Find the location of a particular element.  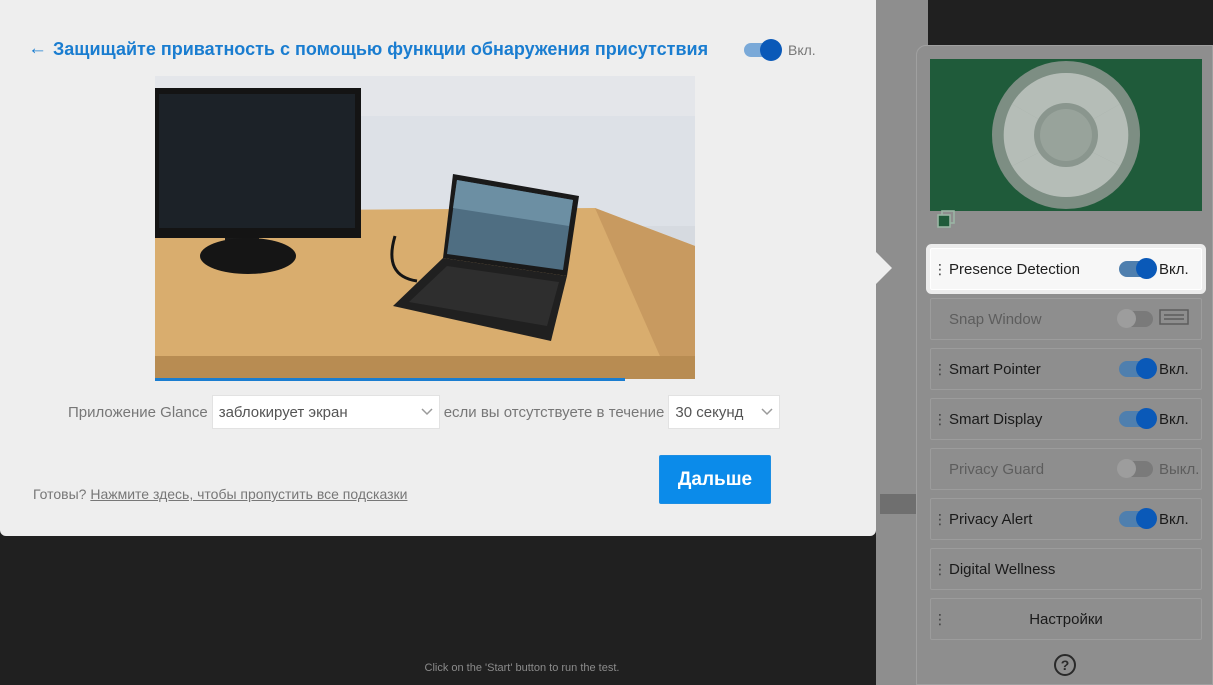

smart-display-row: ⋮ Smart Display Вкл. is located at coordinates (1066, 419).